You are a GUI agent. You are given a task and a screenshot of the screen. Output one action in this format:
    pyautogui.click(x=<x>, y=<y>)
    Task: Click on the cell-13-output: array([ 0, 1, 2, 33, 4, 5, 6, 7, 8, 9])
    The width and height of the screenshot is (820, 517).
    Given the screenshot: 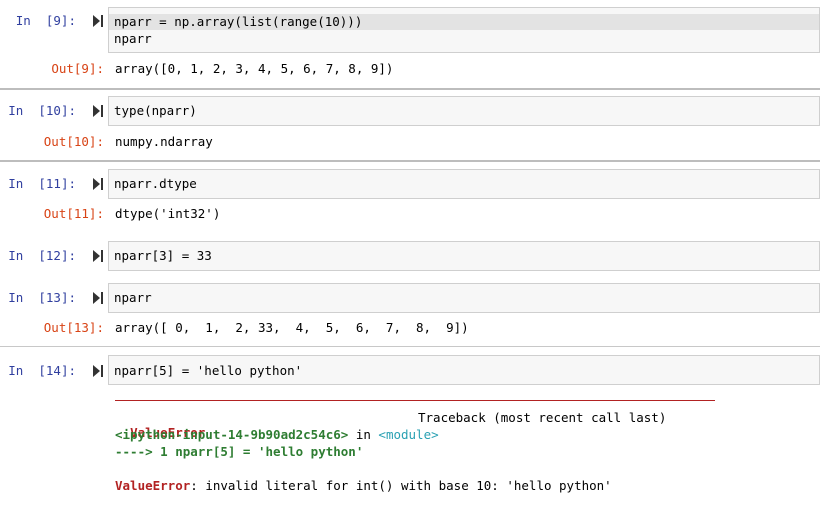 What is the action you would take?
    pyautogui.click(x=292, y=327)
    